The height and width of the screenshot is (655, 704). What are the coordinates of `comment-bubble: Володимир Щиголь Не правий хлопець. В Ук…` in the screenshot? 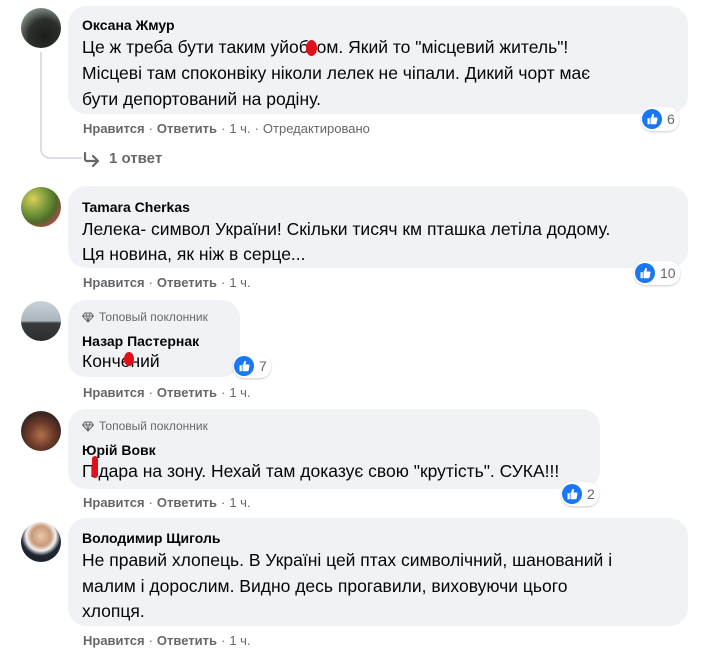 It's located at (378, 572).